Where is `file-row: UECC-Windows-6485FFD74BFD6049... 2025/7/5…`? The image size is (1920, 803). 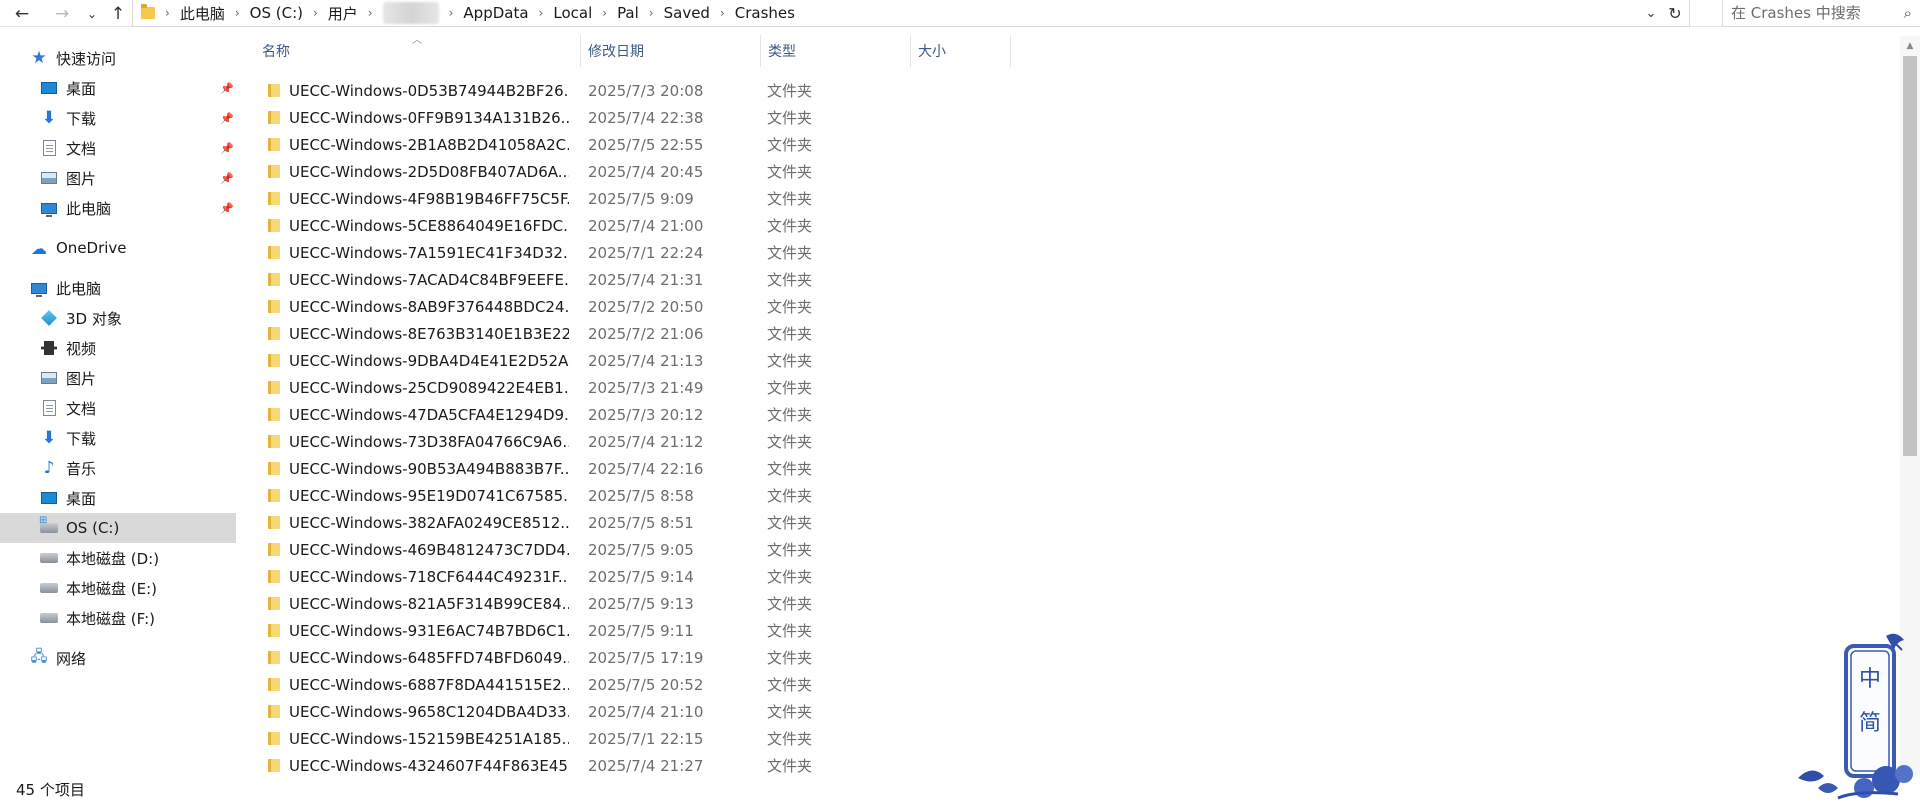
file-row: UECC-Windows-6485FFD74BFD6049... 2025/7/5… is located at coordinates (546, 657).